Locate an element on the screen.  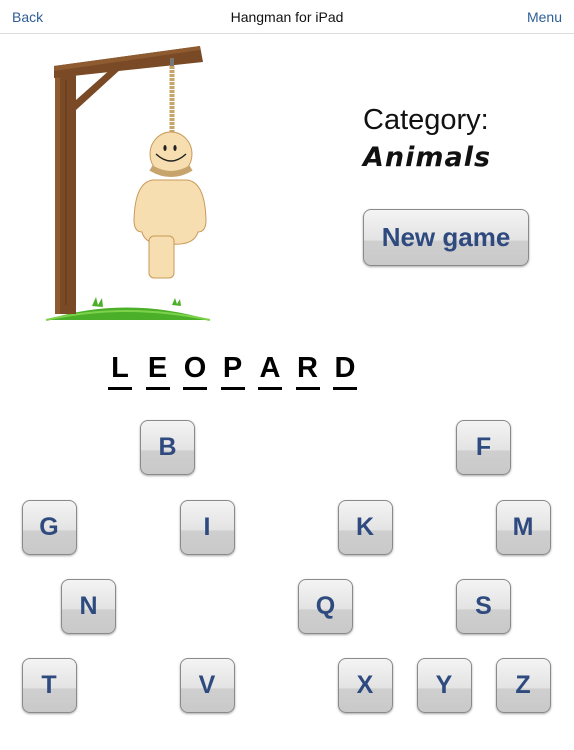
letter-key-q: Q is located at coordinates (325, 606).